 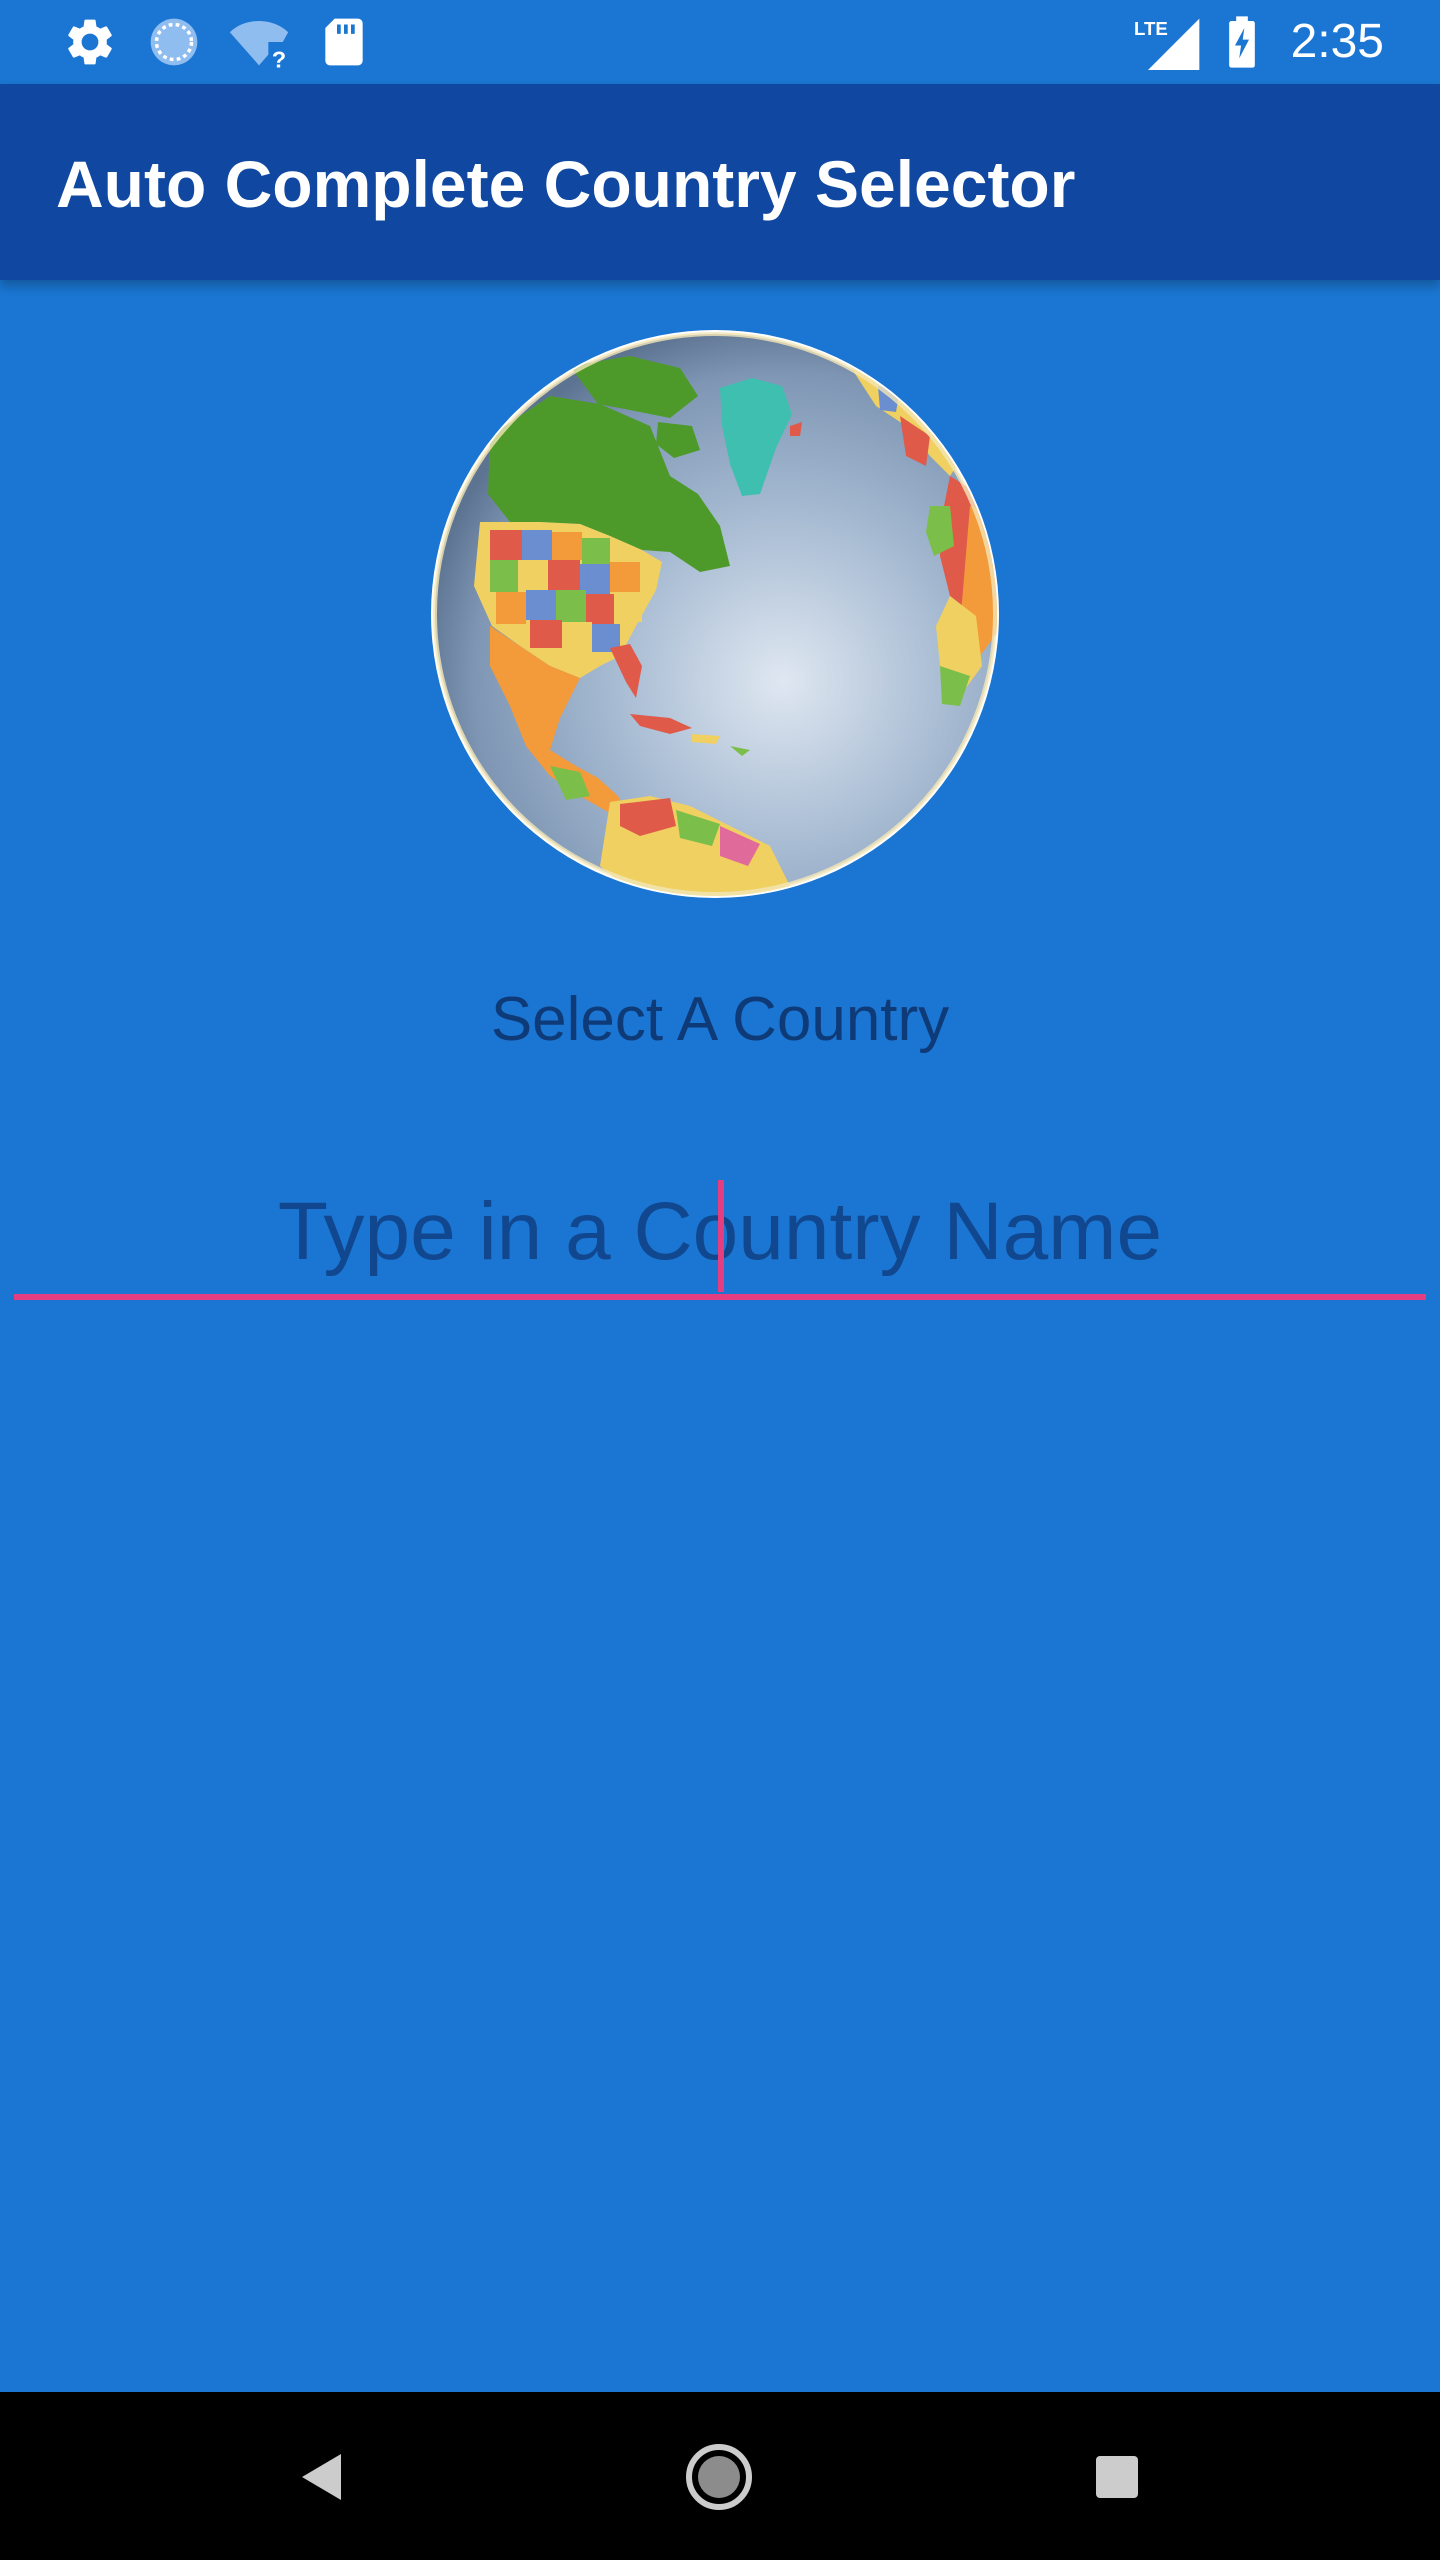 What do you see at coordinates (344, 42) in the screenshot?
I see `sd-card-icon` at bounding box center [344, 42].